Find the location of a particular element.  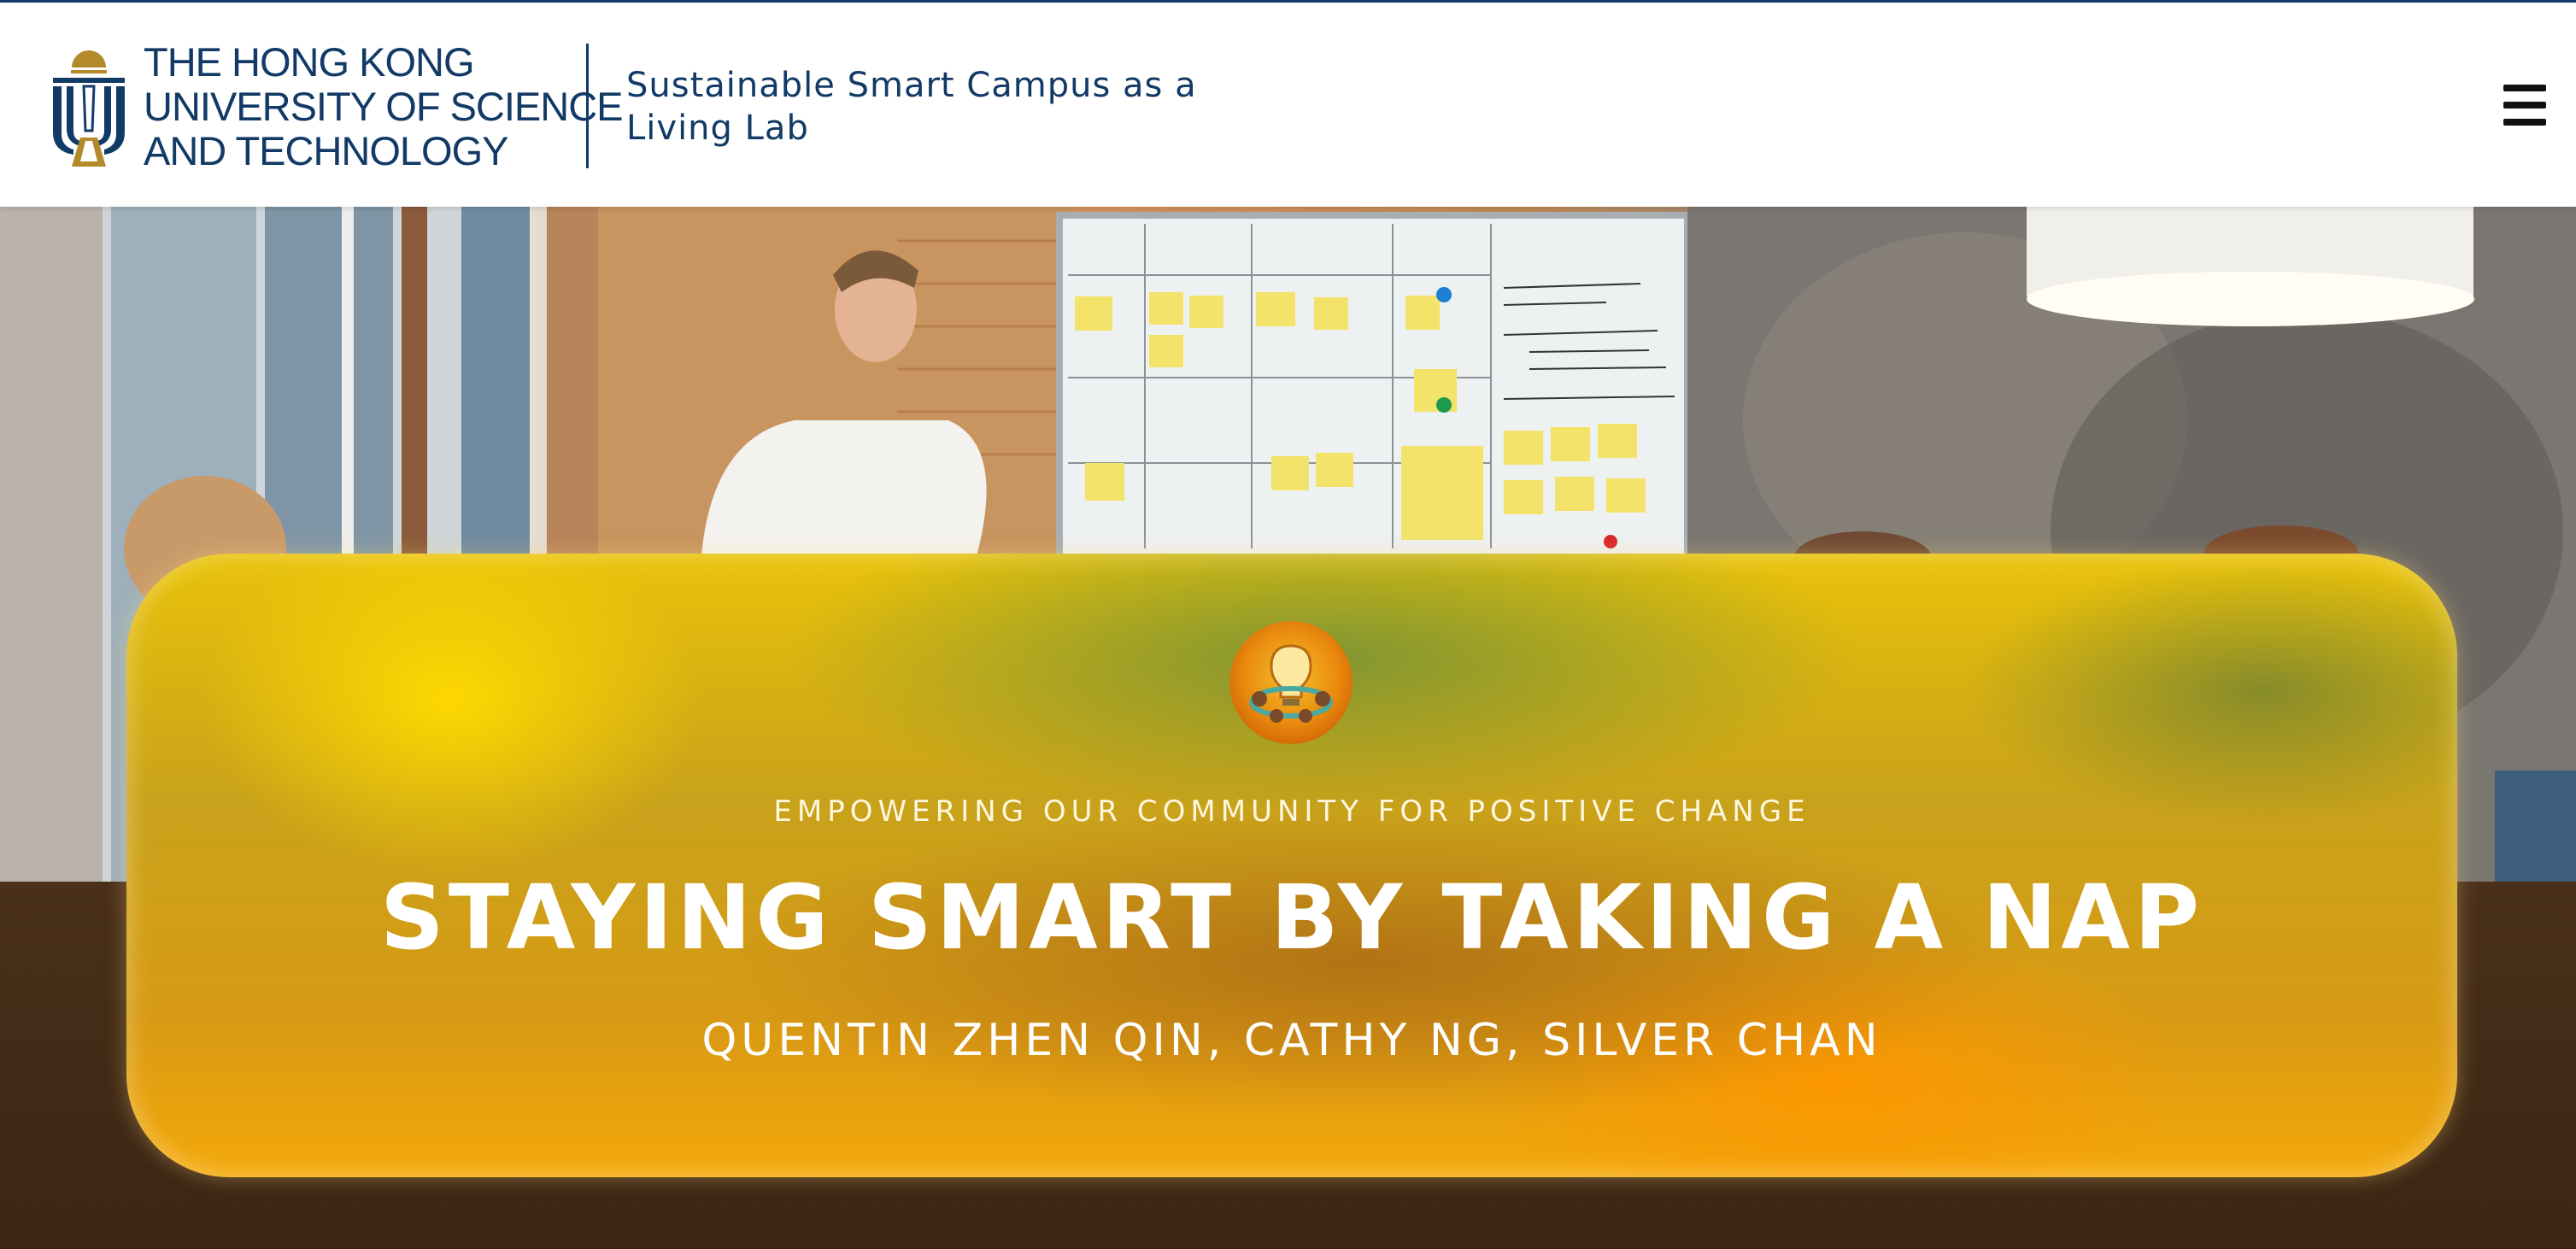

university-name-line-2: UNIVERSITY OF SCIENCE is located at coordinates (384, 106).